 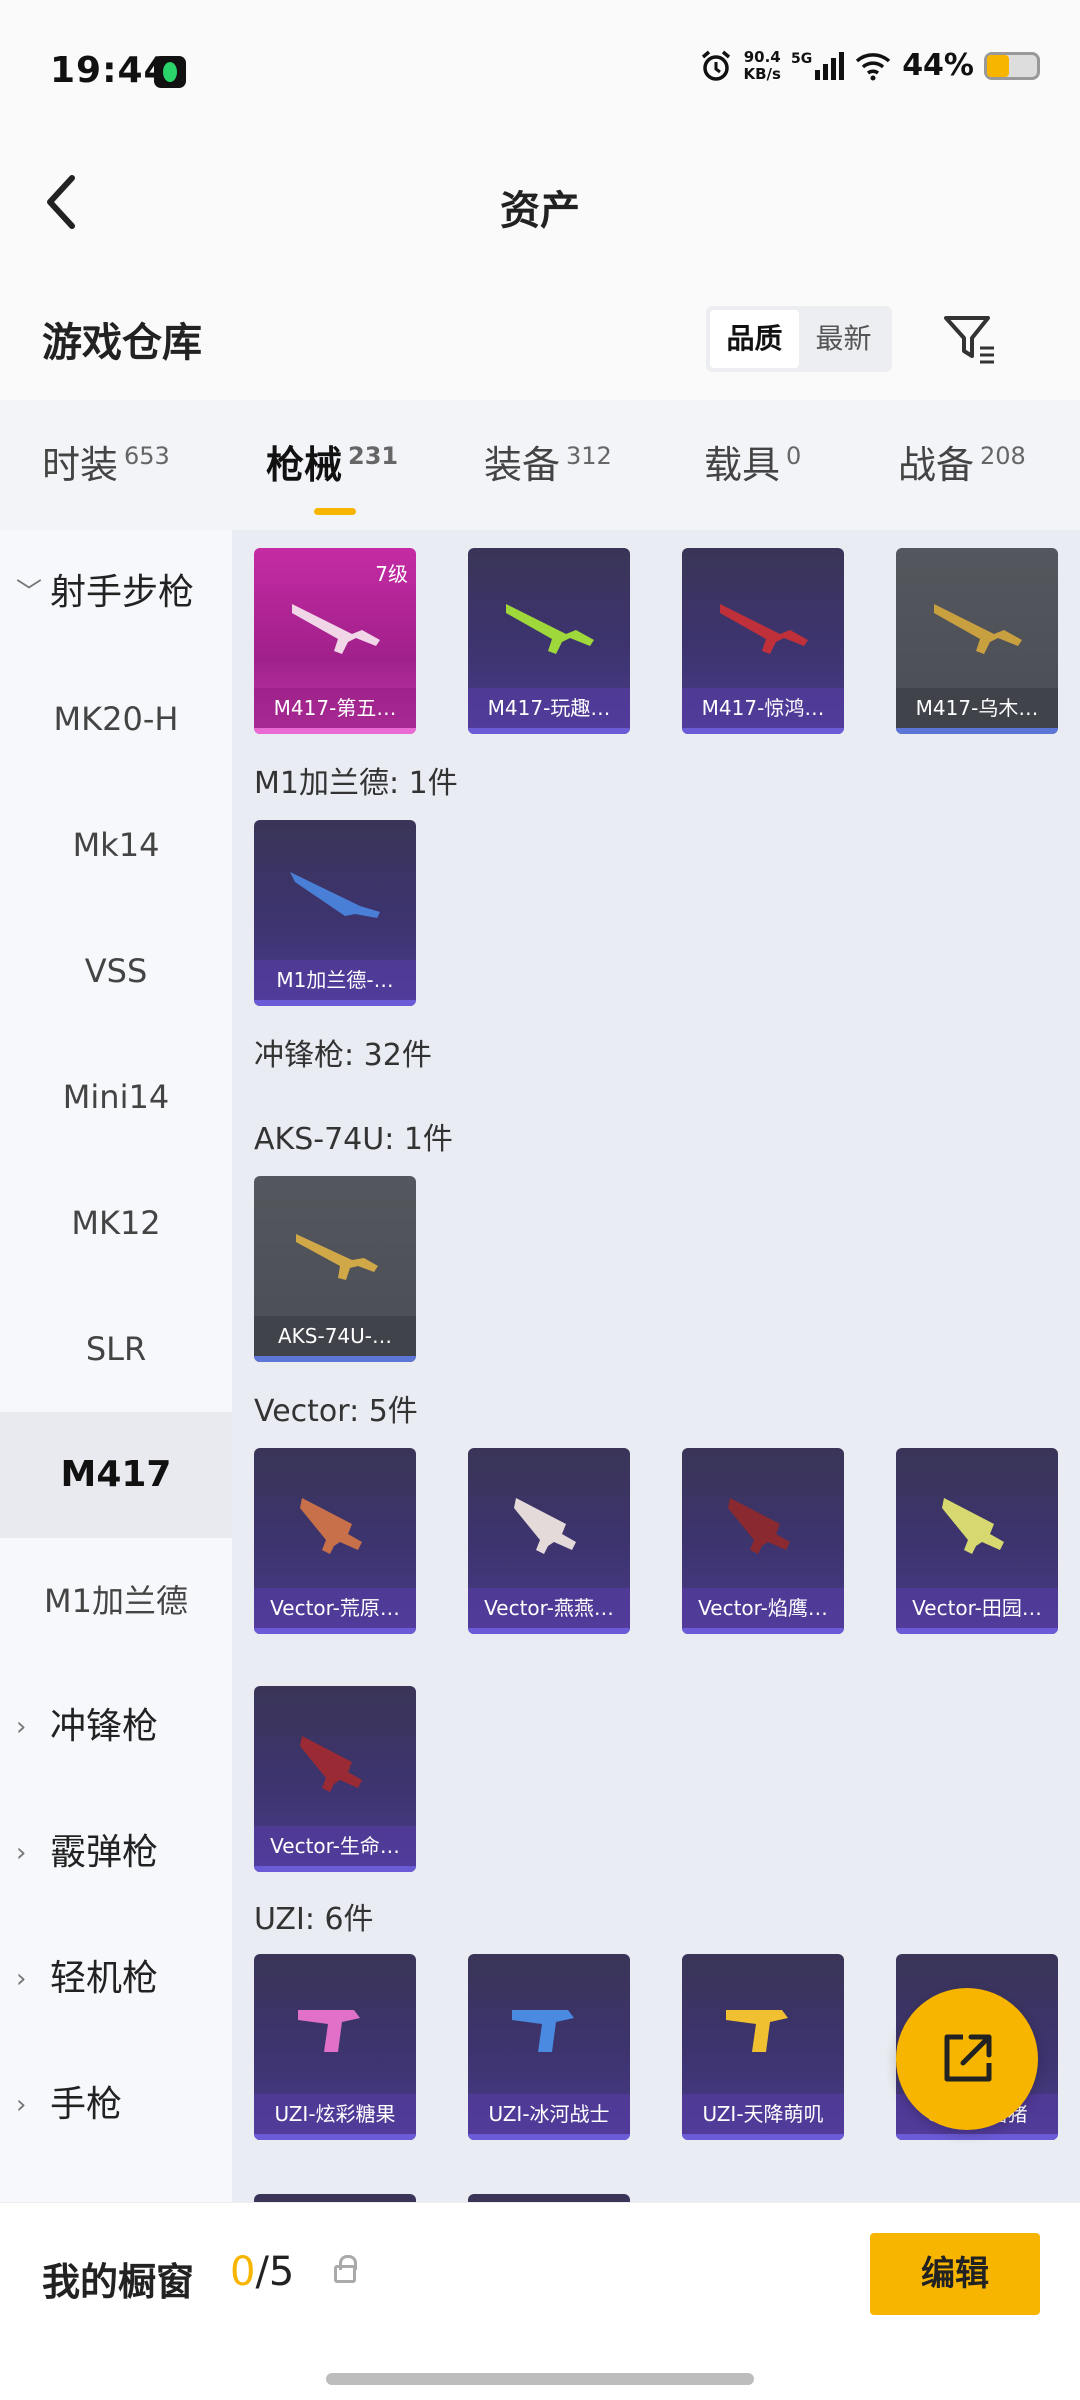 What do you see at coordinates (116, 1601) in the screenshot?
I see `sidebar-item-m1-garand: M1加兰德` at bounding box center [116, 1601].